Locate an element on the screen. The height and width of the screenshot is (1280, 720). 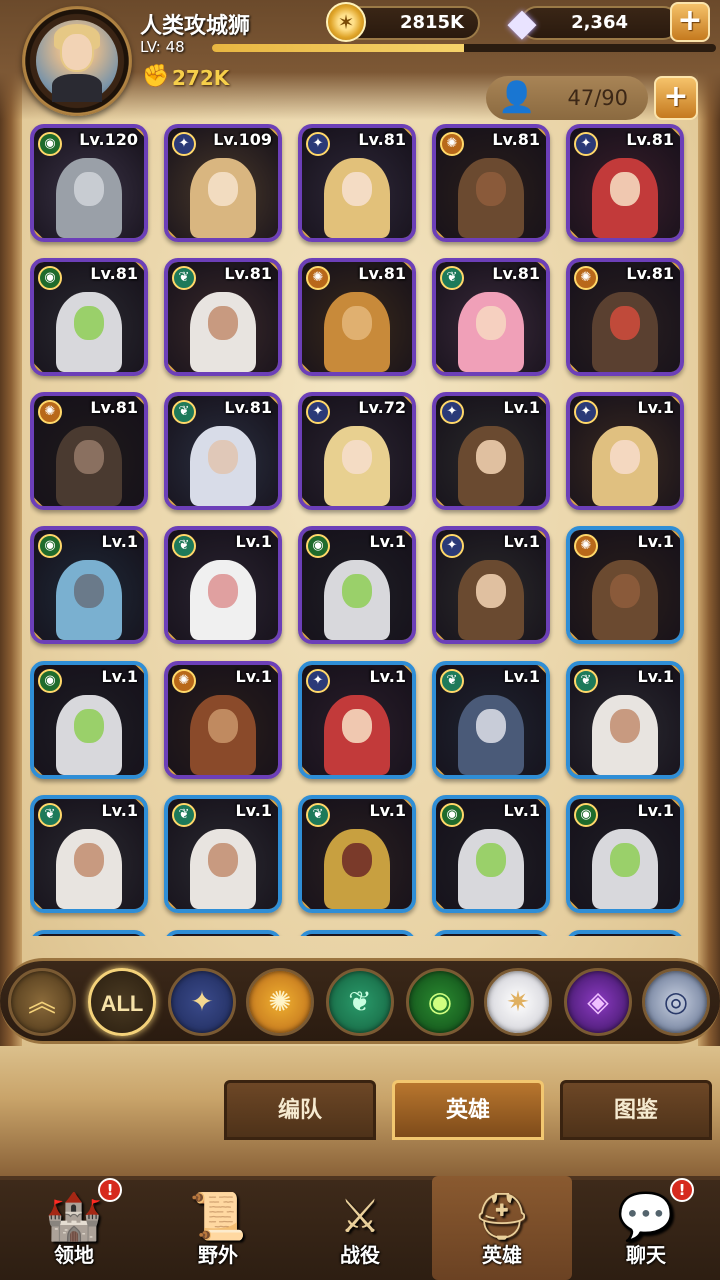
light-faction-icon: ✷ is located at coordinates (518, 1002).